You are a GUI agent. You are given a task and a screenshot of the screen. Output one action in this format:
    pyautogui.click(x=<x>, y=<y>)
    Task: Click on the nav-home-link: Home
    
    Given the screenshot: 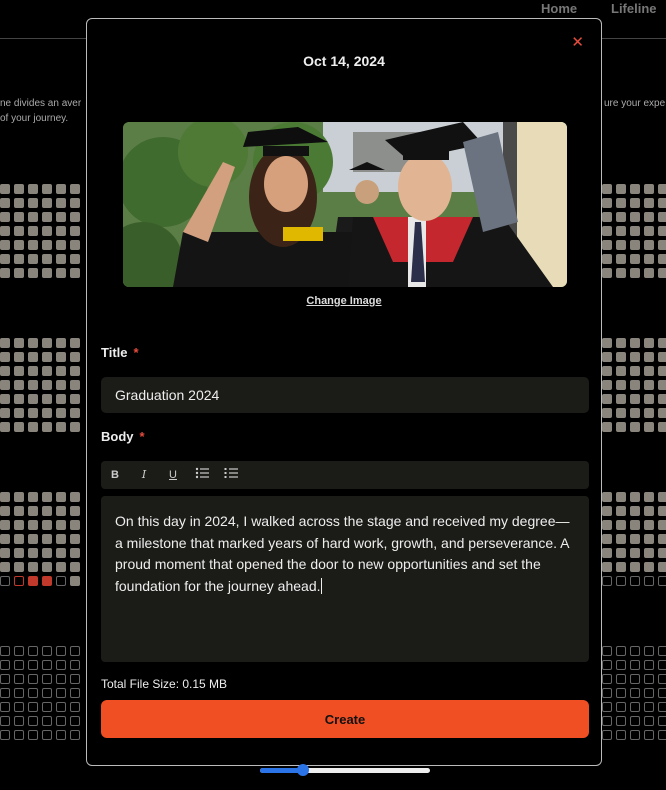 What is the action you would take?
    pyautogui.click(x=559, y=8)
    